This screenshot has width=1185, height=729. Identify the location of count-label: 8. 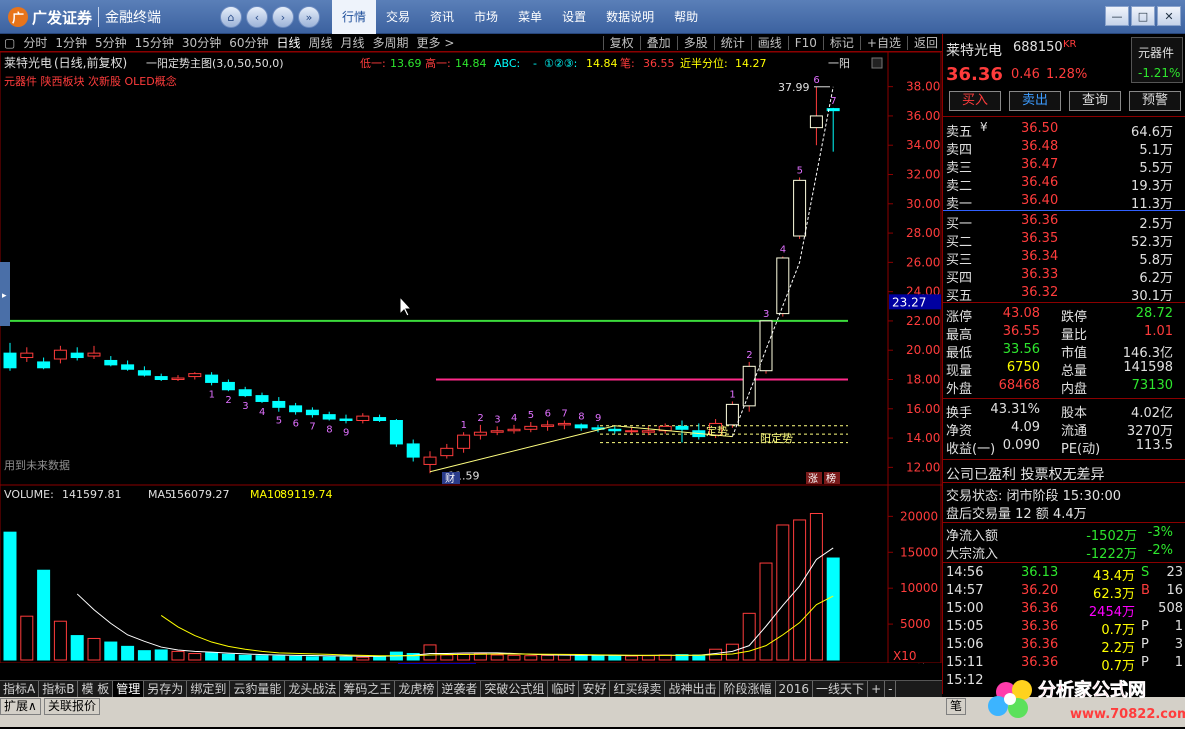
(329, 430).